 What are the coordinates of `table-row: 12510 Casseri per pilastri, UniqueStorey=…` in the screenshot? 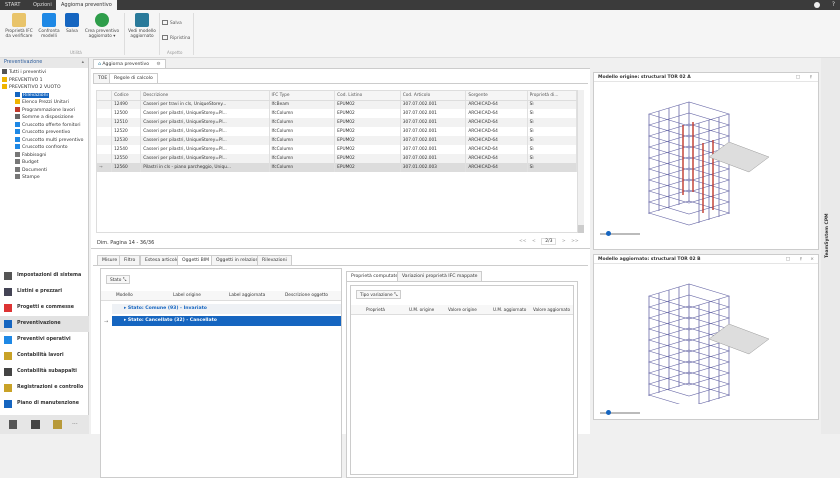 It's located at (337, 122).